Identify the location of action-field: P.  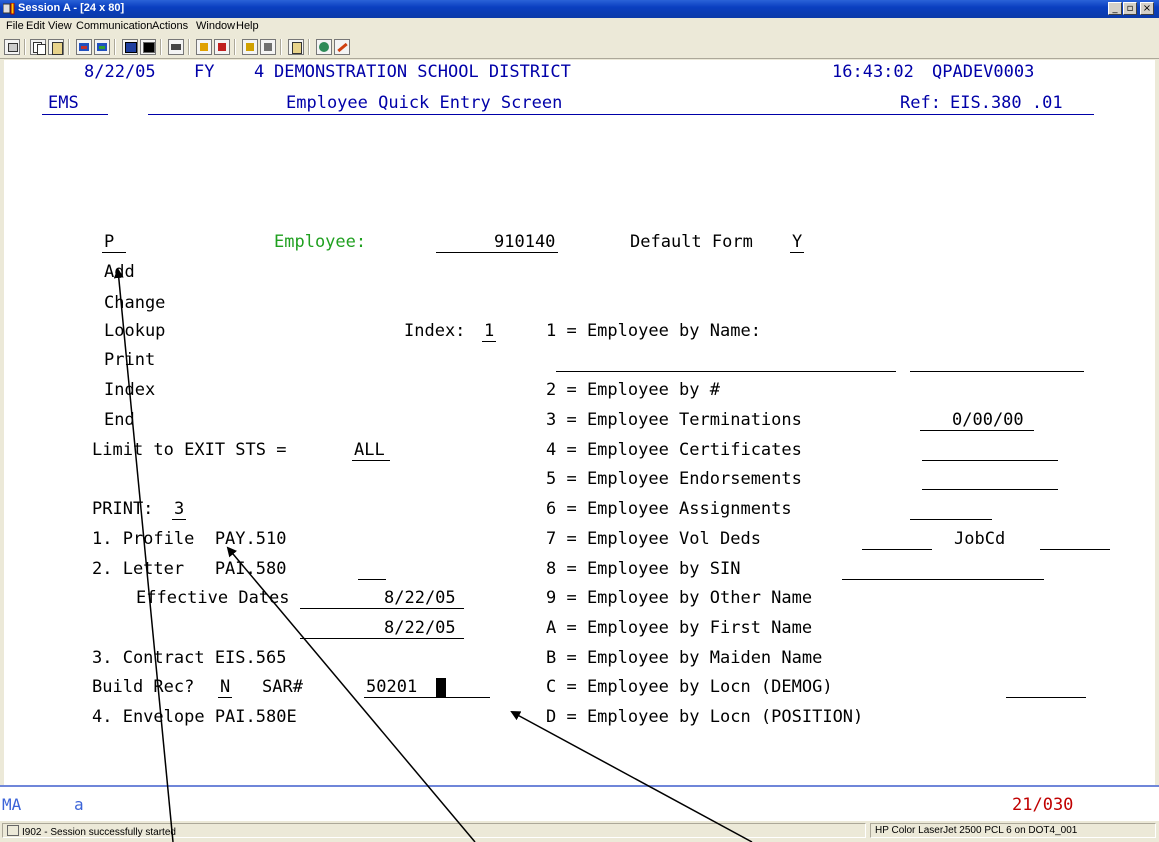
(109, 242).